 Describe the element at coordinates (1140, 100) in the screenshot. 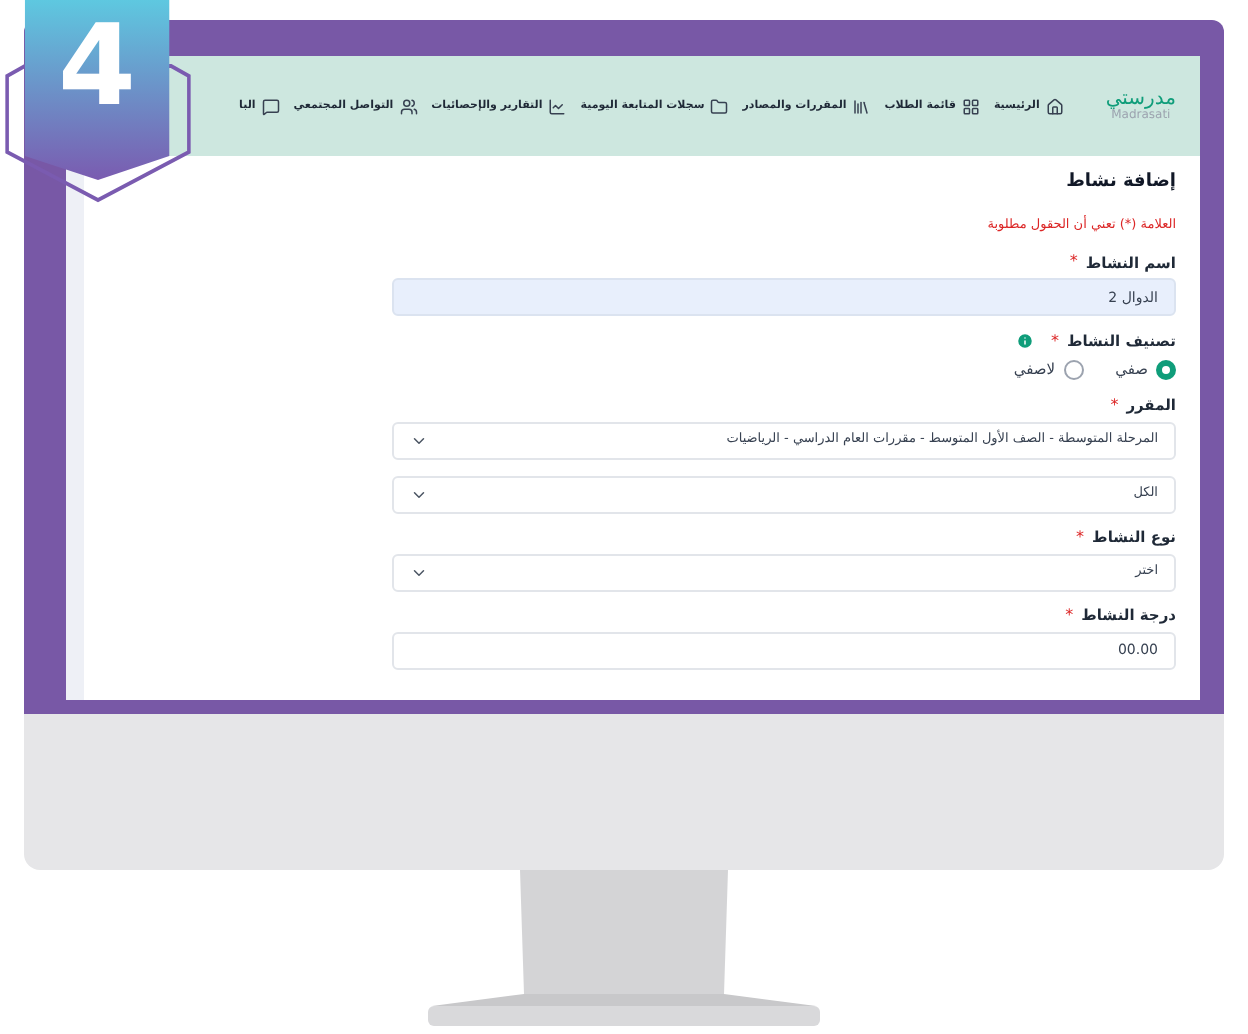

I see `logo-text: مدرستي` at that location.